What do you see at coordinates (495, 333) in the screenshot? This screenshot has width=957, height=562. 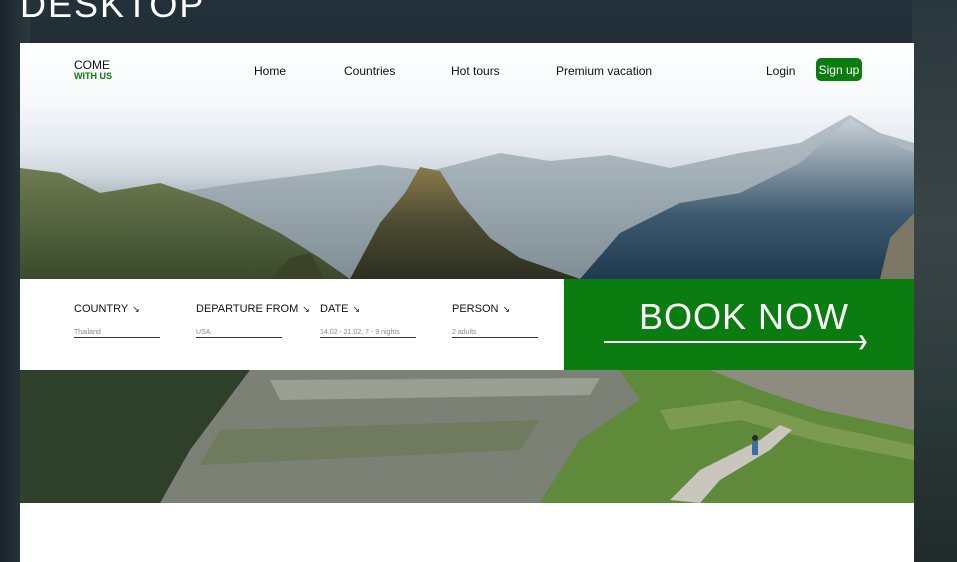 I see `person-input: 2 adults` at bounding box center [495, 333].